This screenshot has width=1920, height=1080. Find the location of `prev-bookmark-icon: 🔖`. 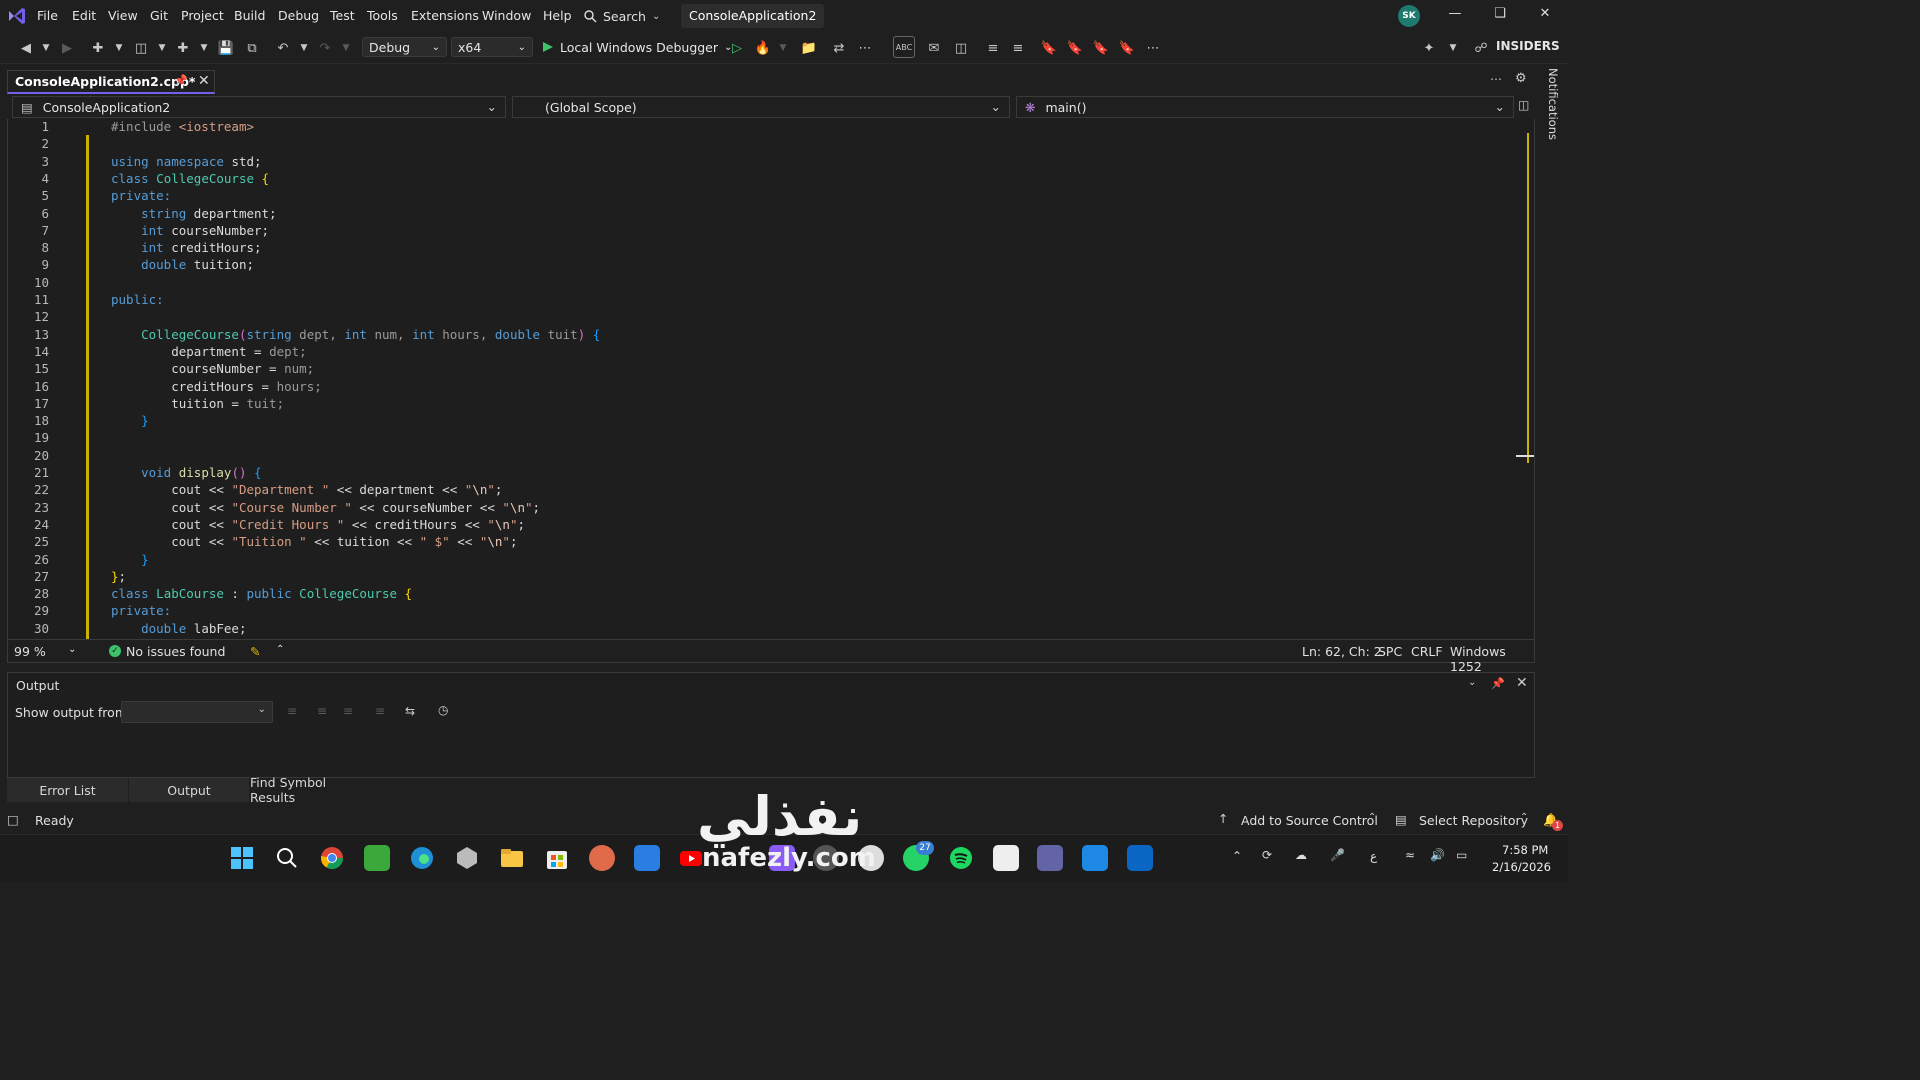

prev-bookmark-icon: 🔖 is located at coordinates (1075, 48).